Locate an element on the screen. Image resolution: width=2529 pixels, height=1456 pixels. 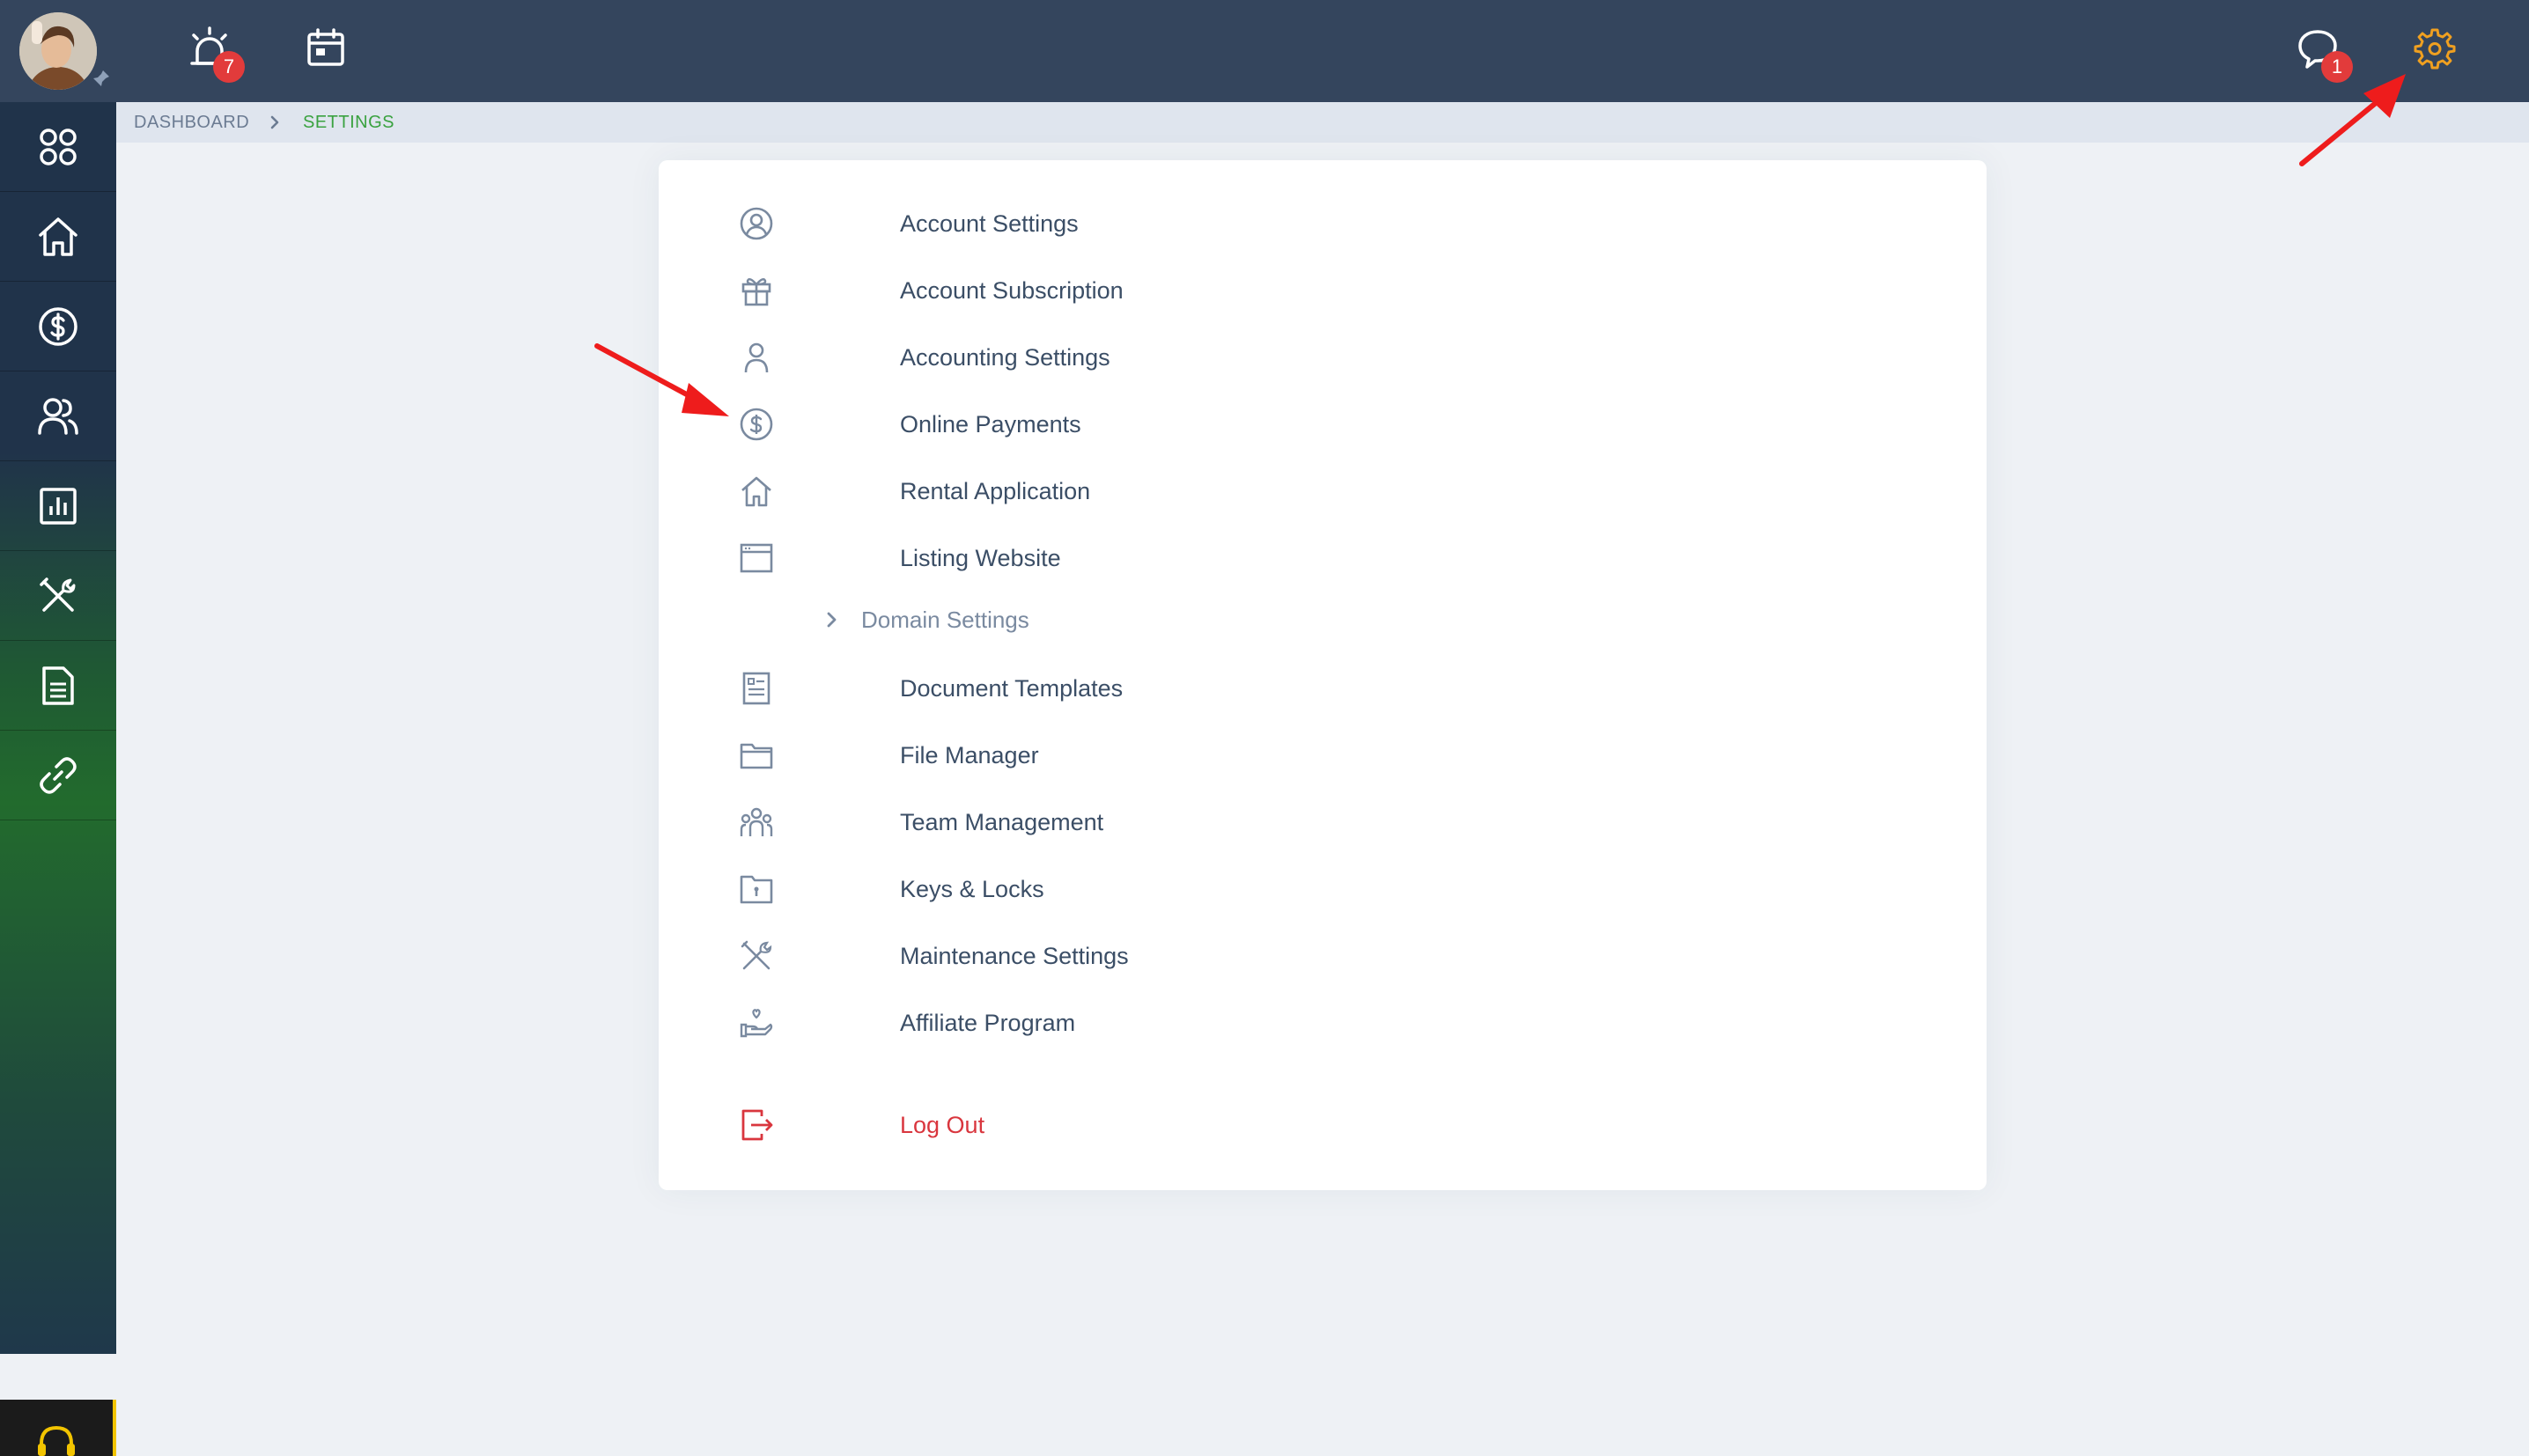
sidebar-item-links is located at coordinates (58, 776).